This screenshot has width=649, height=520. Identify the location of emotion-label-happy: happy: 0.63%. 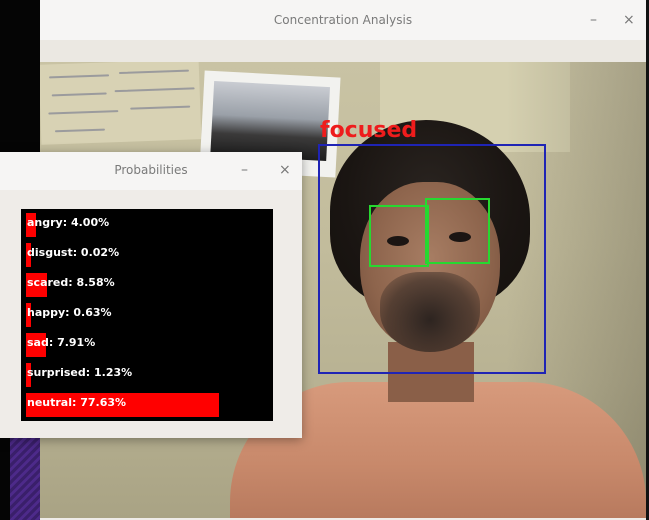
(69, 312).